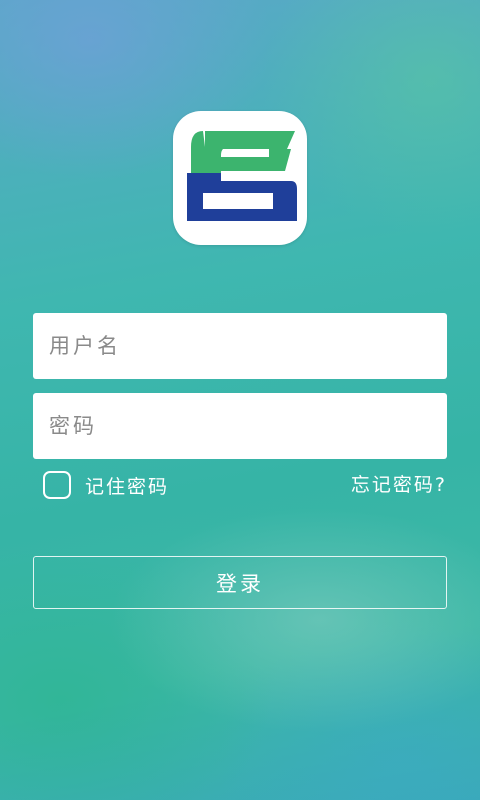 The height and width of the screenshot is (800, 480). What do you see at coordinates (57, 485) in the screenshot?
I see `remember-checkbox` at bounding box center [57, 485].